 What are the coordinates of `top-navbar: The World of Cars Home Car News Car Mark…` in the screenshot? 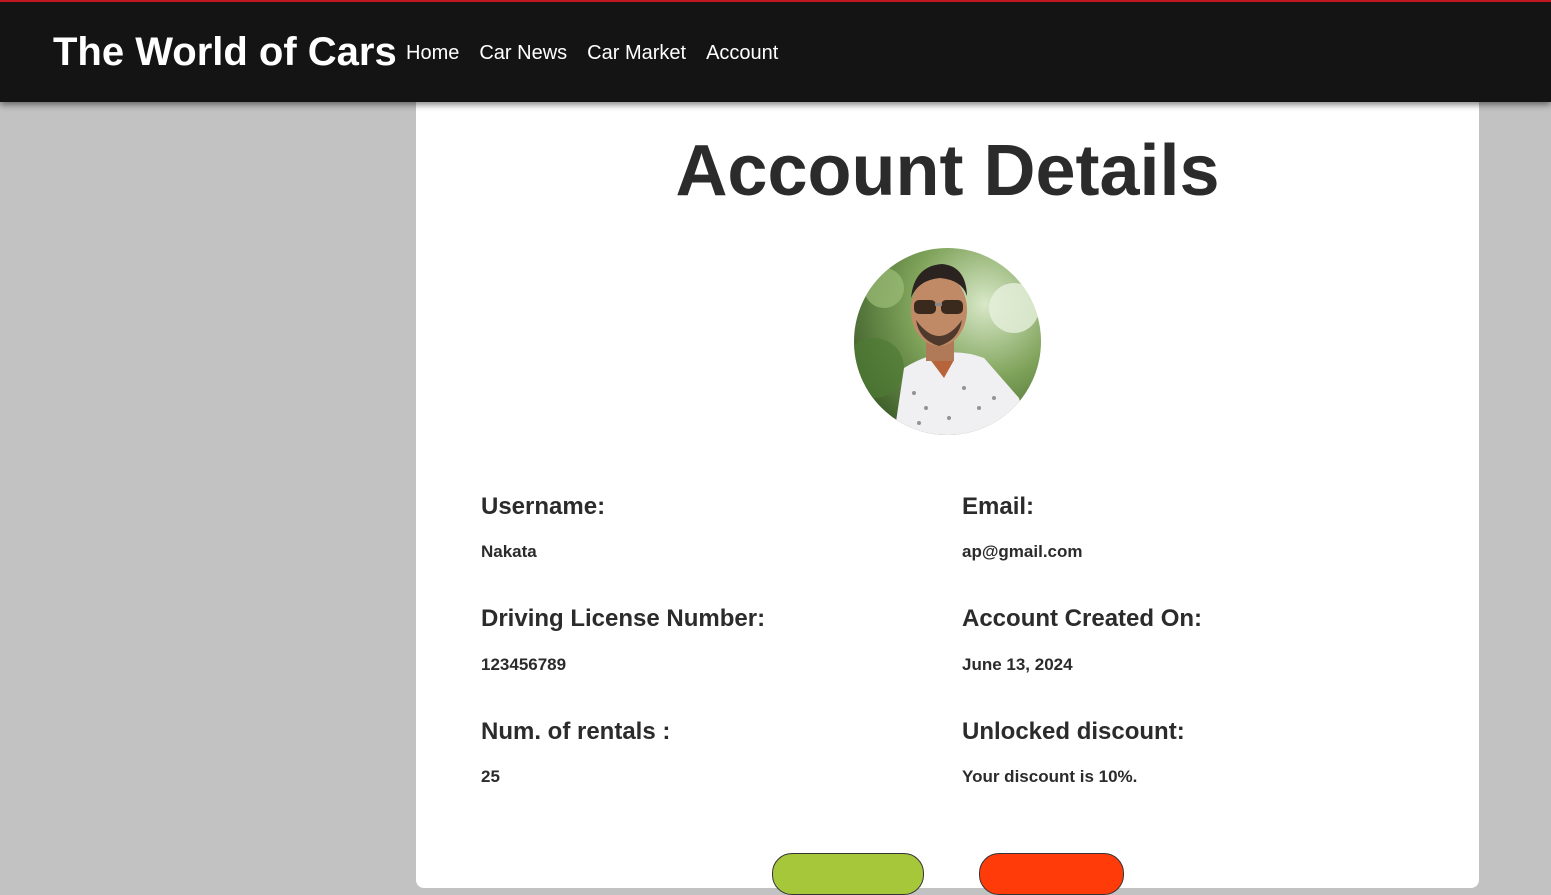 It's located at (775, 51).